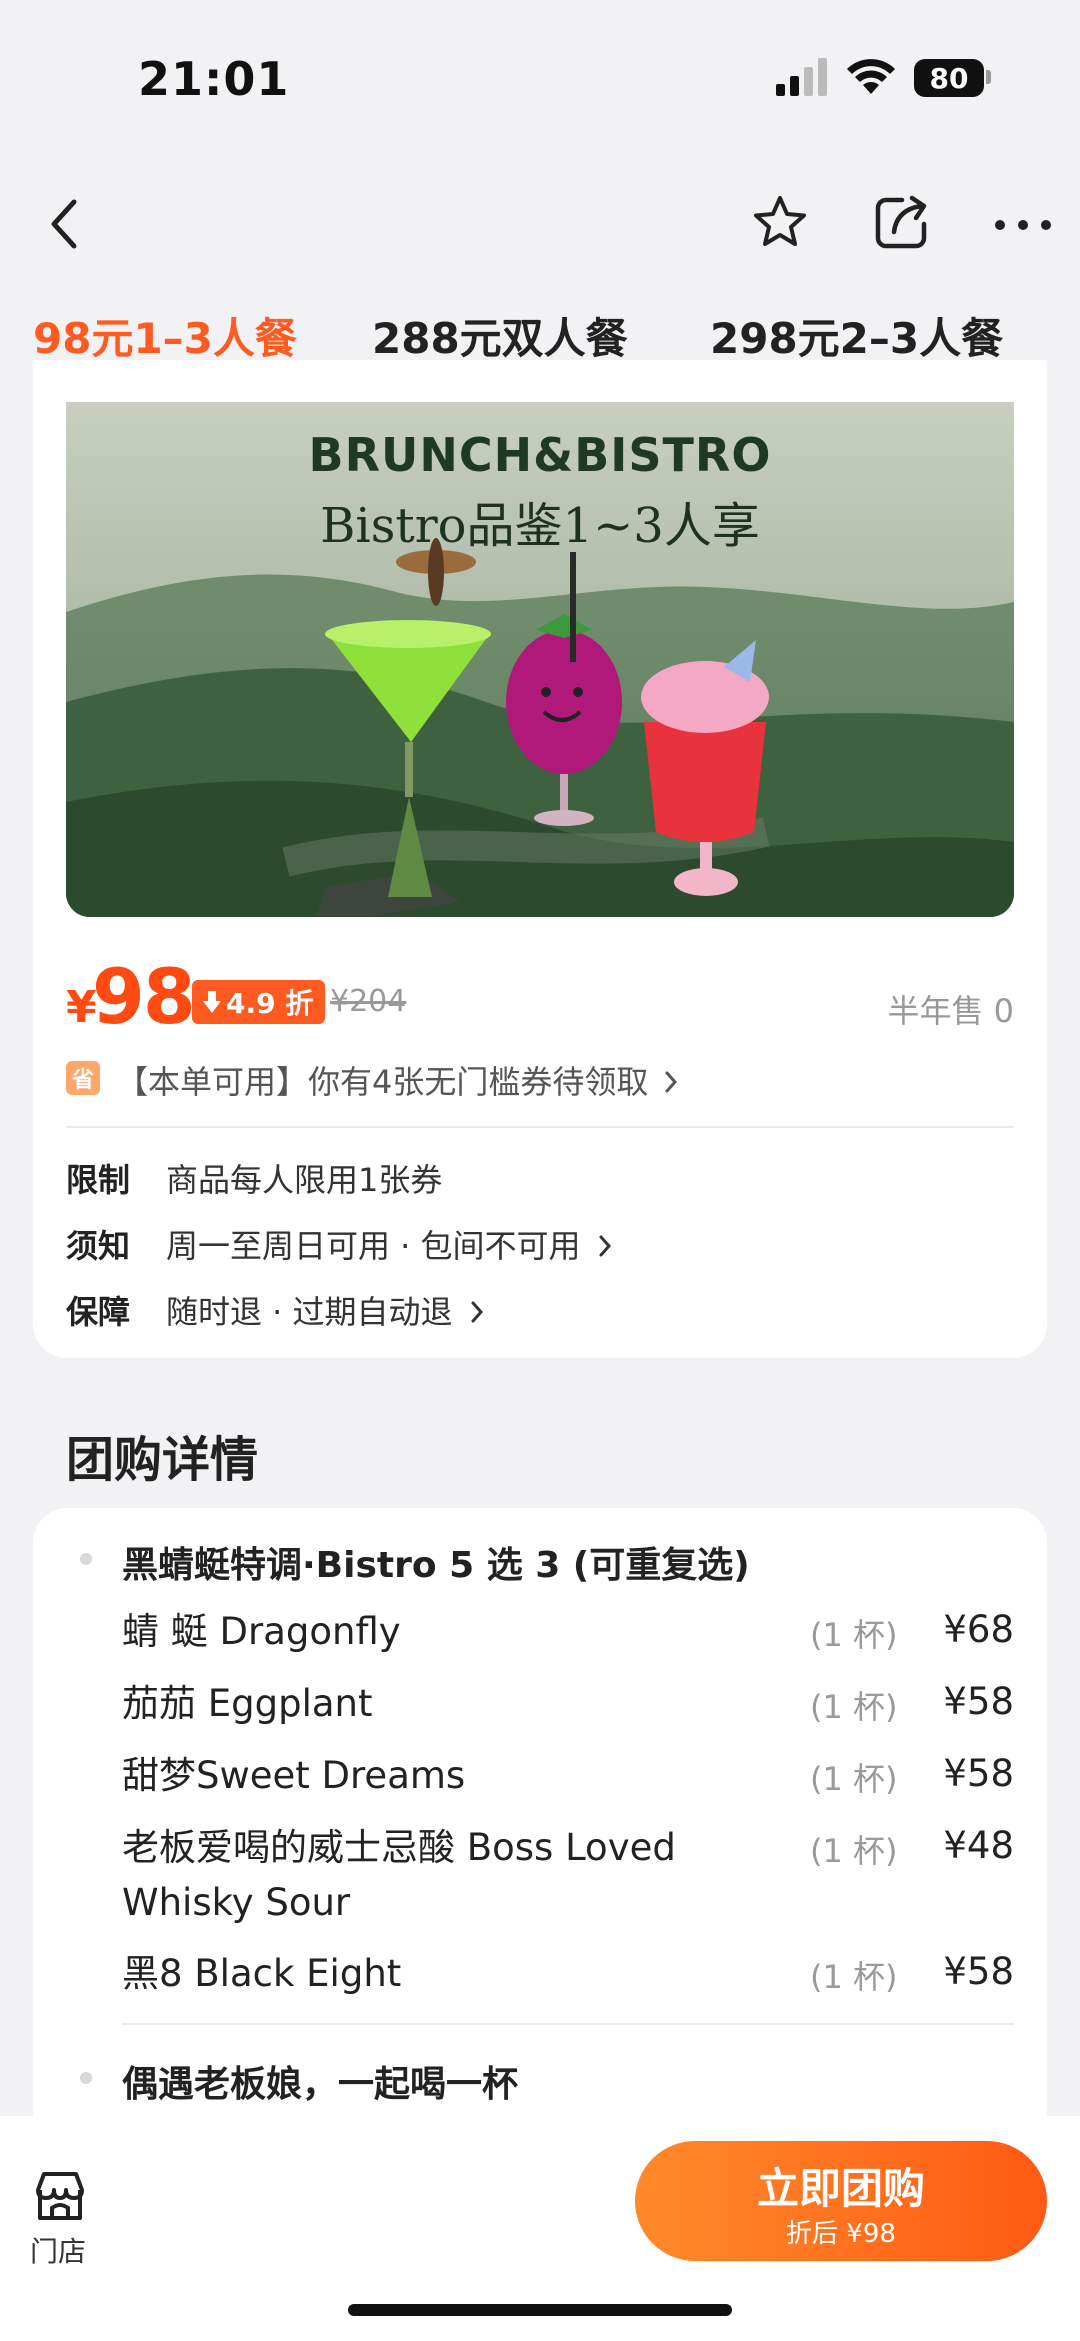 The height and width of the screenshot is (2341, 1080). I want to click on info-row-limit: 限制 商品每人限用1张券, so click(540, 1180).